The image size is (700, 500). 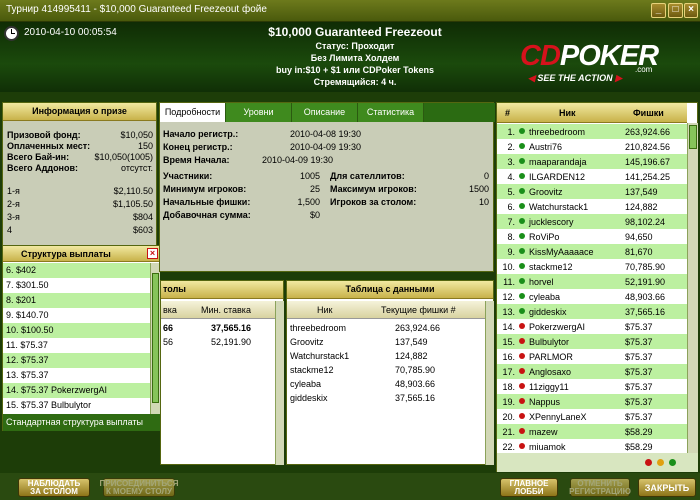 What do you see at coordinates (592, 131) in the screenshot?
I see `player-row: 1. threebedroom 263,924.66` at bounding box center [592, 131].